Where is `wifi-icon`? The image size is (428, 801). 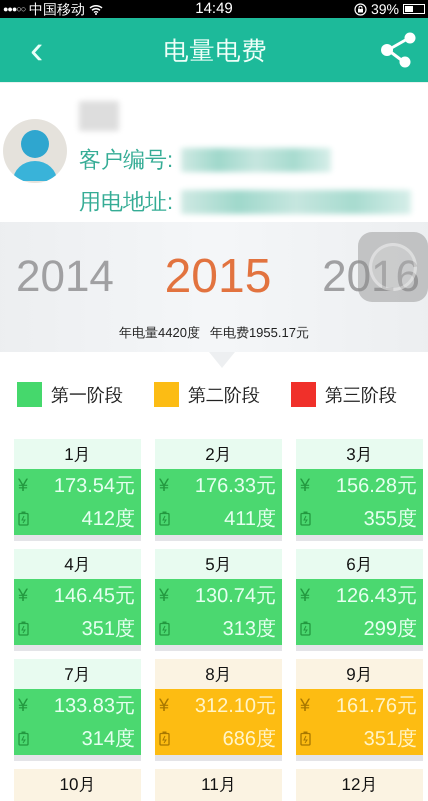
wifi-icon is located at coordinates (96, 9).